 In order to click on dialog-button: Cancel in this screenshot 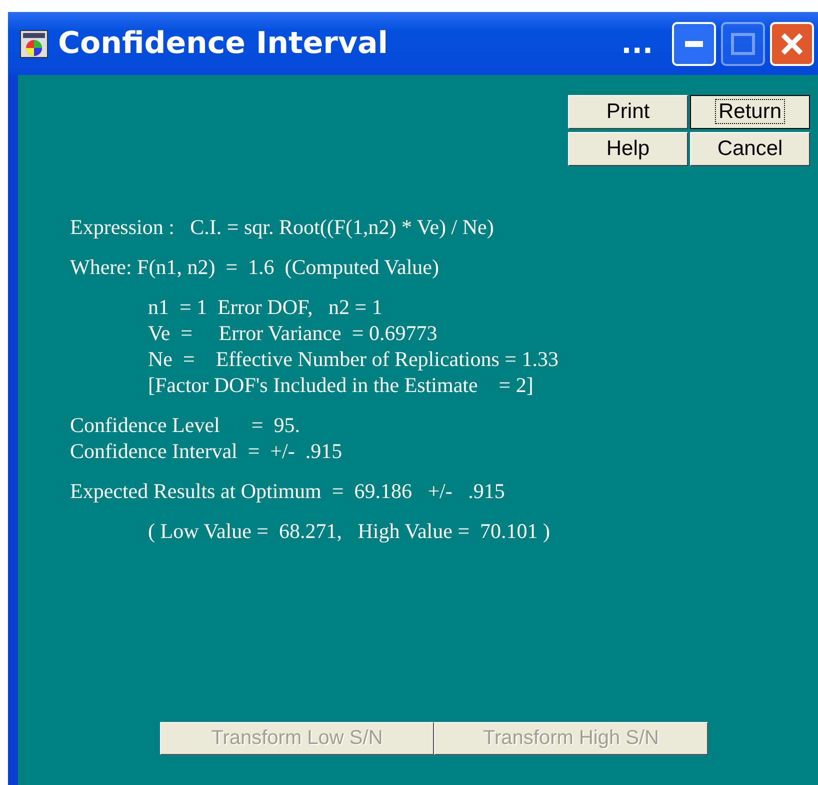, I will do `click(750, 149)`.